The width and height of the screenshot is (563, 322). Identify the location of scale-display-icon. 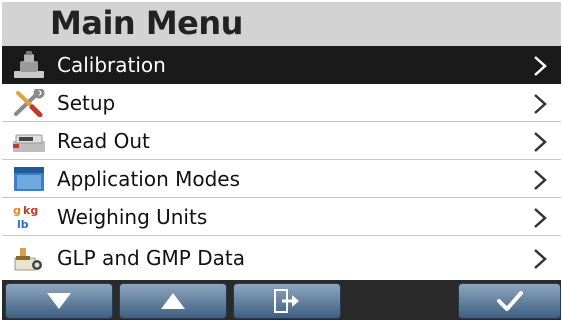
(29, 141).